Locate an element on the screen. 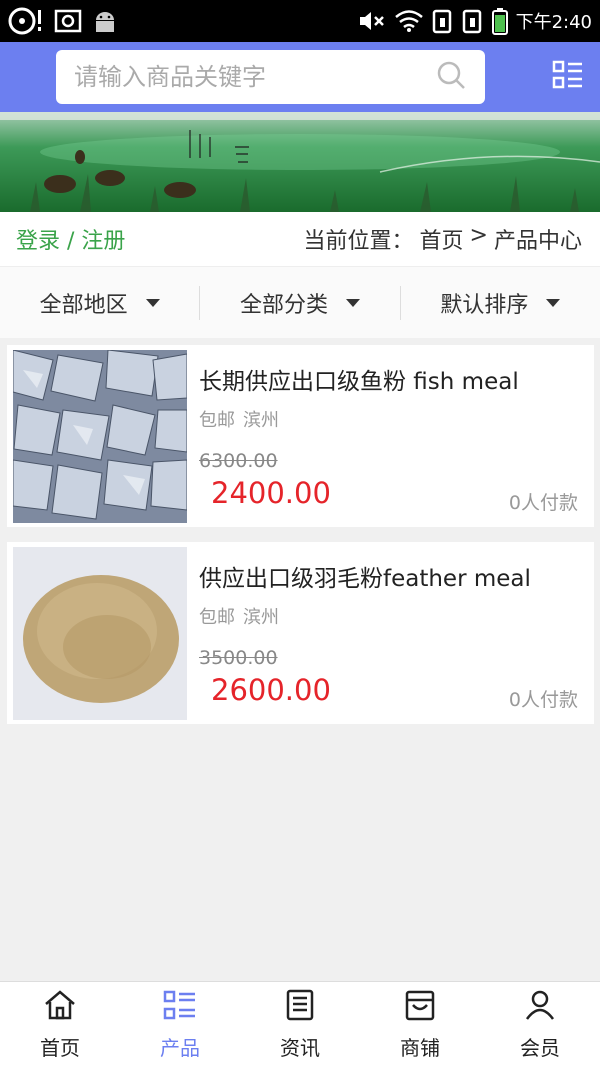 The width and height of the screenshot is (600, 1067). header is located at coordinates (300, 77).